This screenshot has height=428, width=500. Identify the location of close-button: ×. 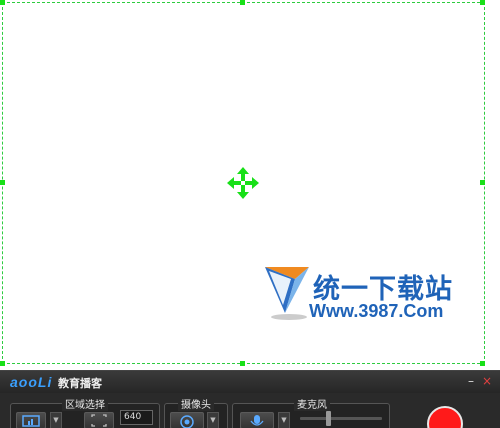
(487, 381).